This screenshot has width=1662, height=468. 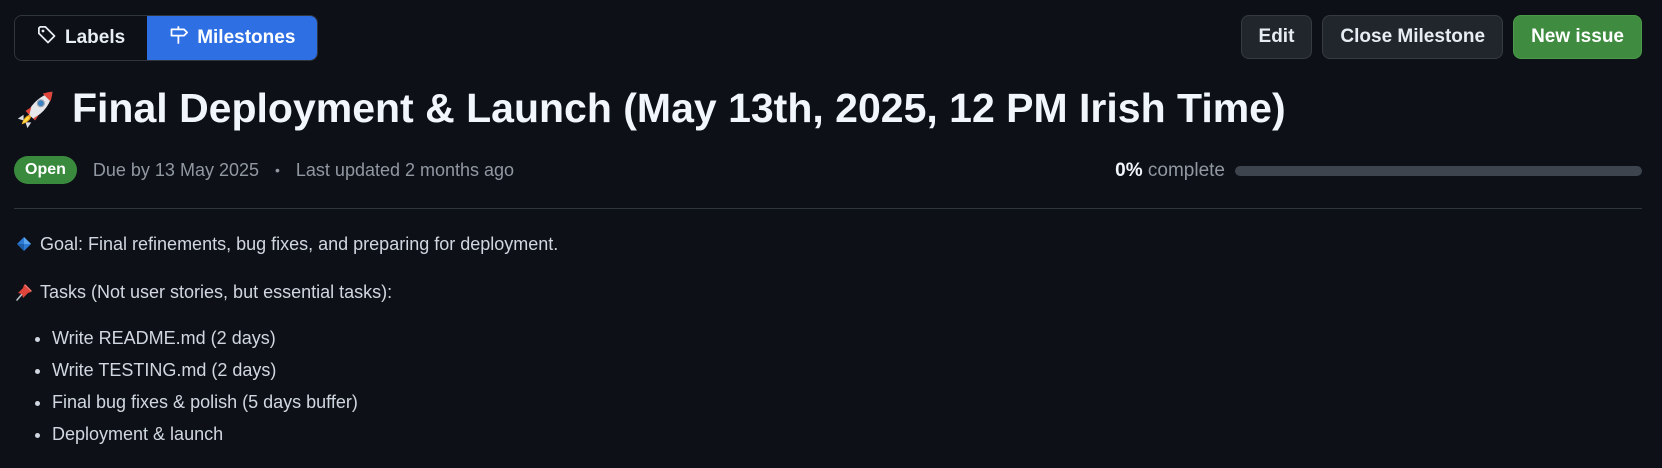 What do you see at coordinates (828, 208) in the screenshot?
I see `divider` at bounding box center [828, 208].